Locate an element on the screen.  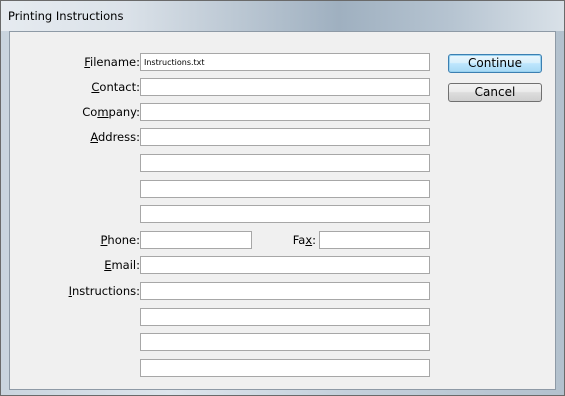
phone-field is located at coordinates (196, 240).